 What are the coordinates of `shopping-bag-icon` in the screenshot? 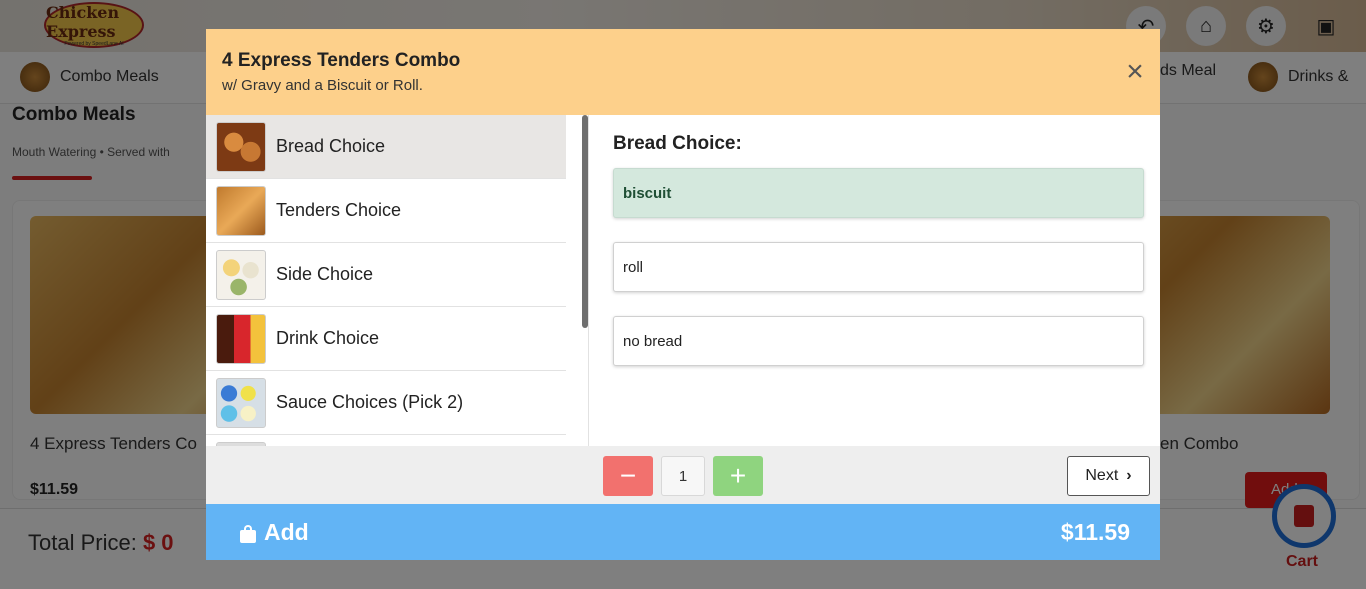 It's located at (248, 533).